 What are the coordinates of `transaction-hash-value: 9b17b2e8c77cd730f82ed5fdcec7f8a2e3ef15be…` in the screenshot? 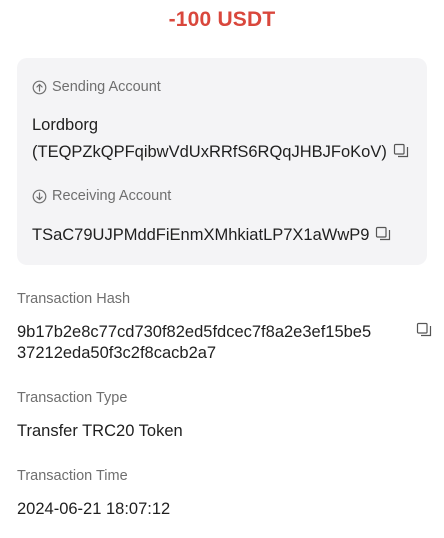 It's located at (210, 343).